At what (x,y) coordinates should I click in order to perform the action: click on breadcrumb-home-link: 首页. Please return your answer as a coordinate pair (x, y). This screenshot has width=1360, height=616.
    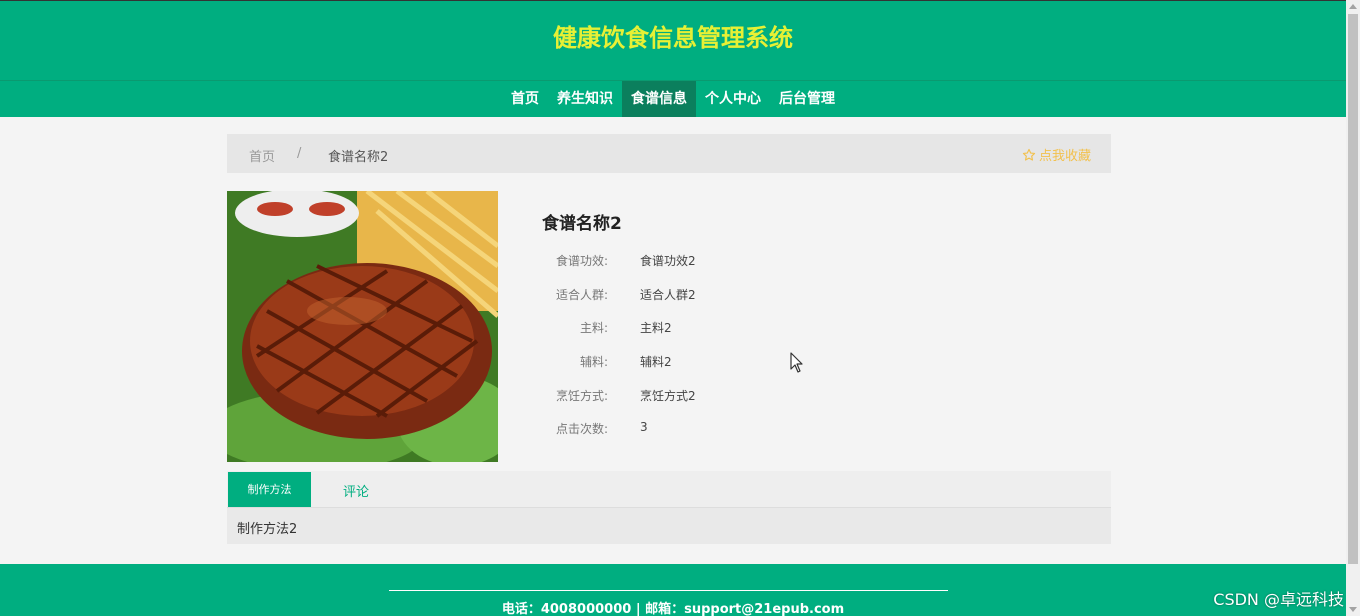
    Looking at the image, I should click on (262, 155).